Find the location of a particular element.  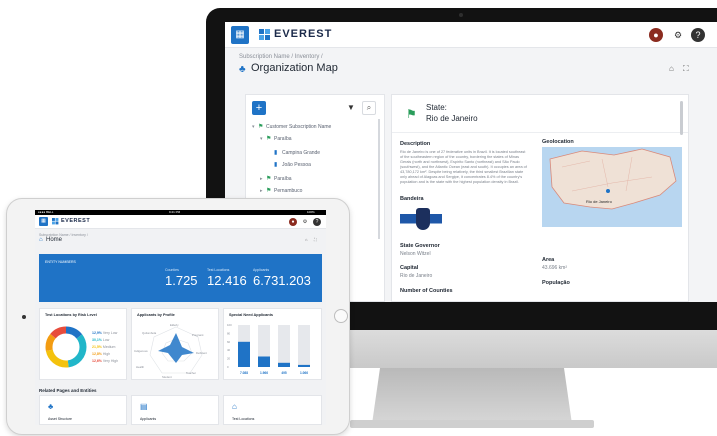

geolocation-title: Geolocation is located at coordinates (558, 142).